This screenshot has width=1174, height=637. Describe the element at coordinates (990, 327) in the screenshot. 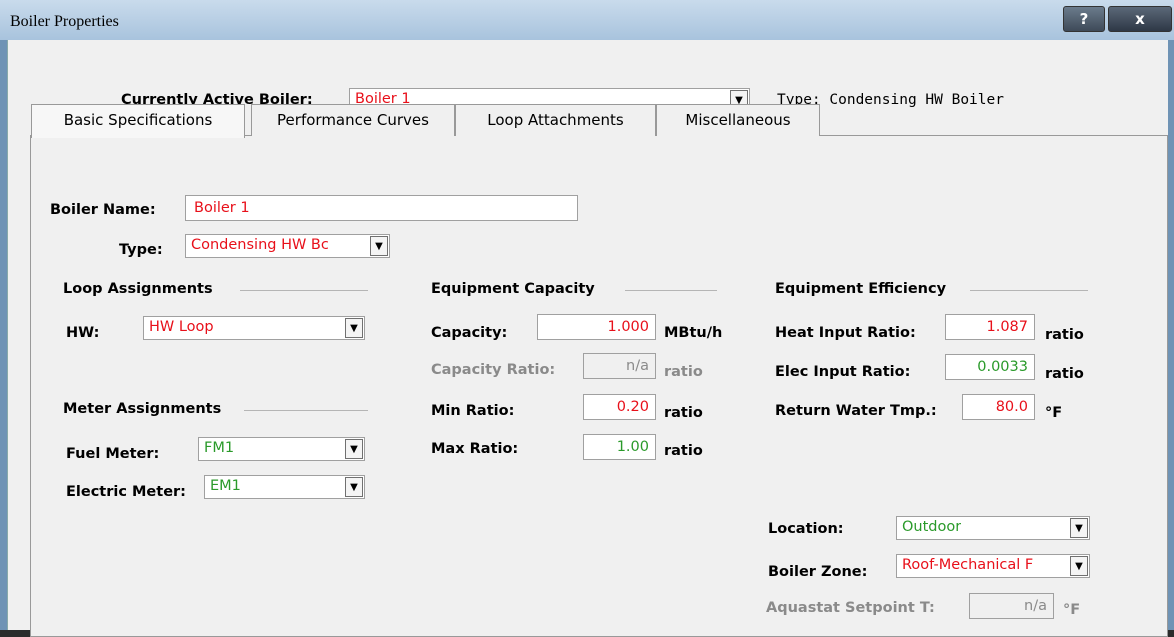

I see `heat-input-ratio-input: 1.087` at that location.